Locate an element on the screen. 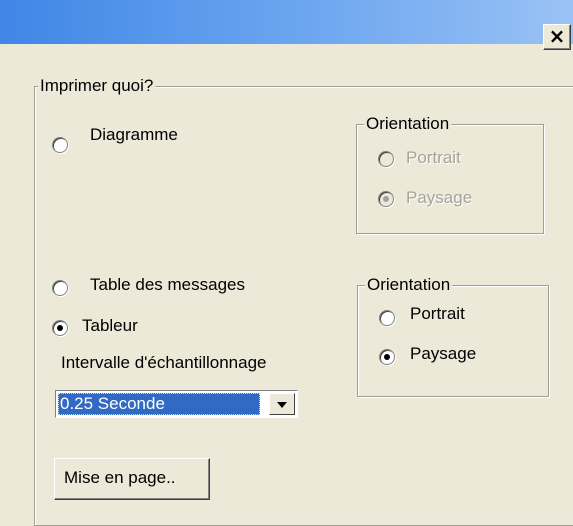 This screenshot has width=573, height=526. chevron-down-icon is located at coordinates (282, 405).